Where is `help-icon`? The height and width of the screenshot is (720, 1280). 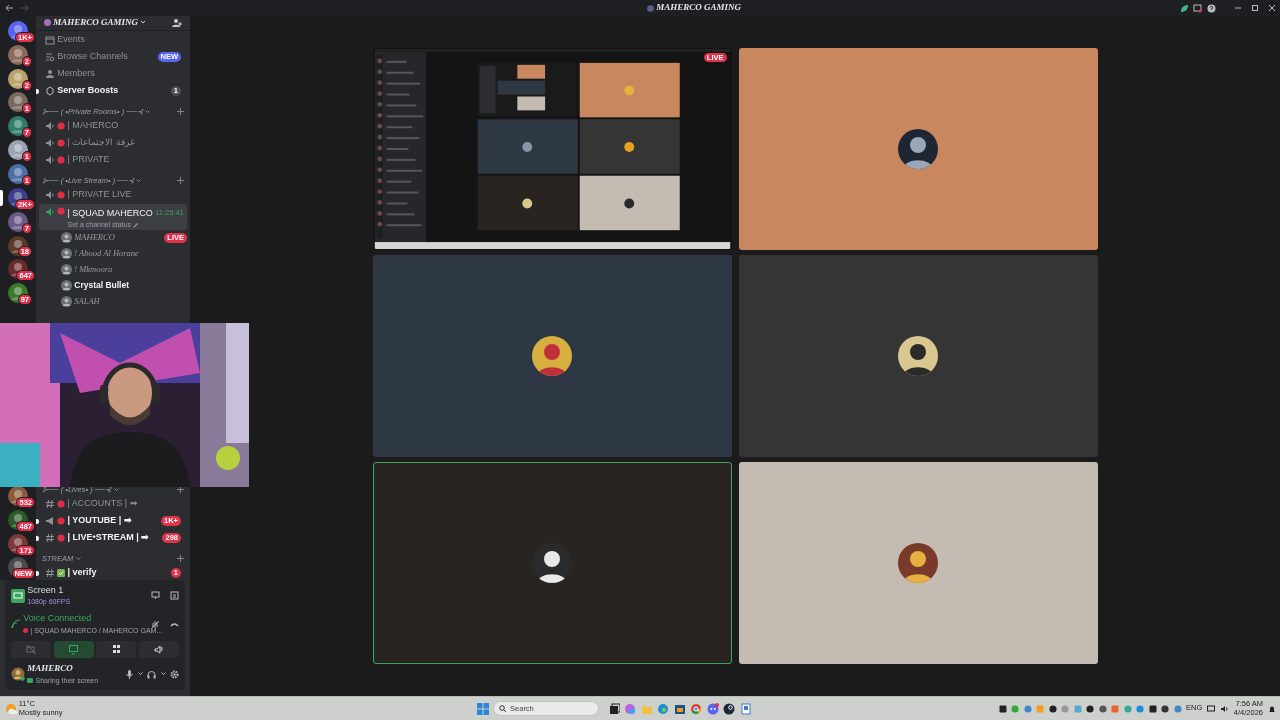
help-icon is located at coordinates (1211, 8).